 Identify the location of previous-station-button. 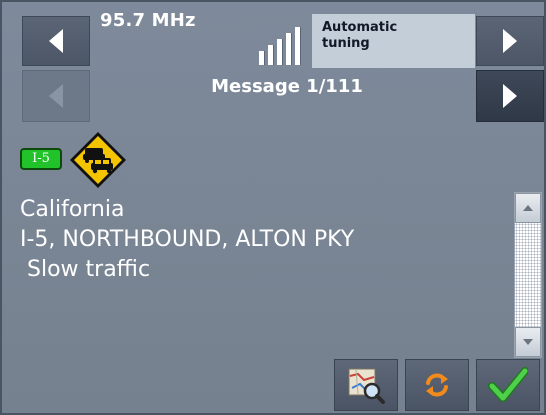
(56, 41).